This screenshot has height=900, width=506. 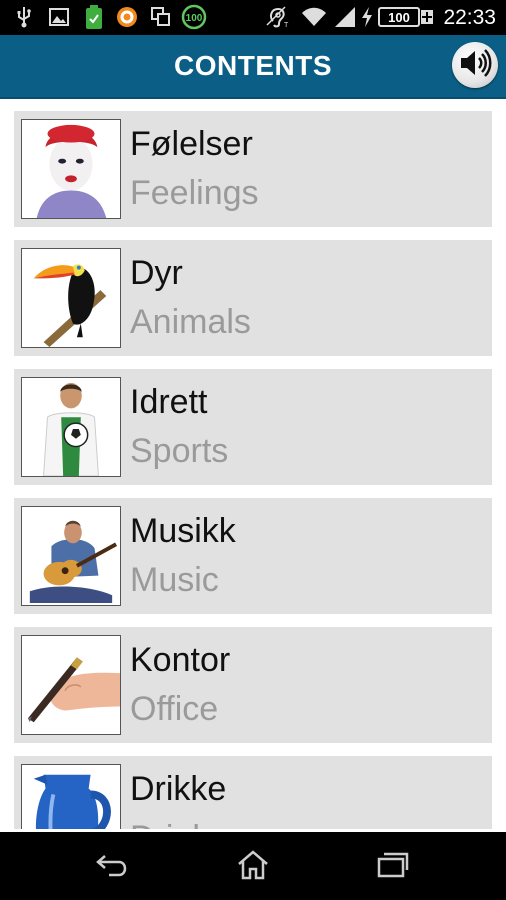 What do you see at coordinates (253, 169) in the screenshot?
I see `list-item: Følelser Feelings` at bounding box center [253, 169].